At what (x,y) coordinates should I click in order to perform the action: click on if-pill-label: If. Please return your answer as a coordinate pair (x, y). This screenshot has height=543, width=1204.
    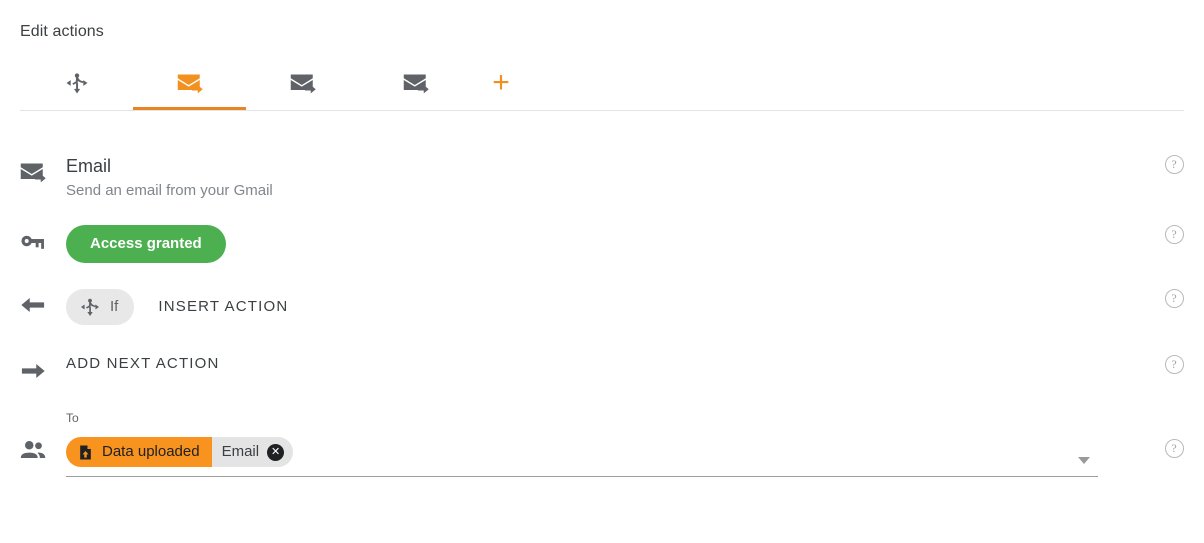
    Looking at the image, I should click on (114, 306).